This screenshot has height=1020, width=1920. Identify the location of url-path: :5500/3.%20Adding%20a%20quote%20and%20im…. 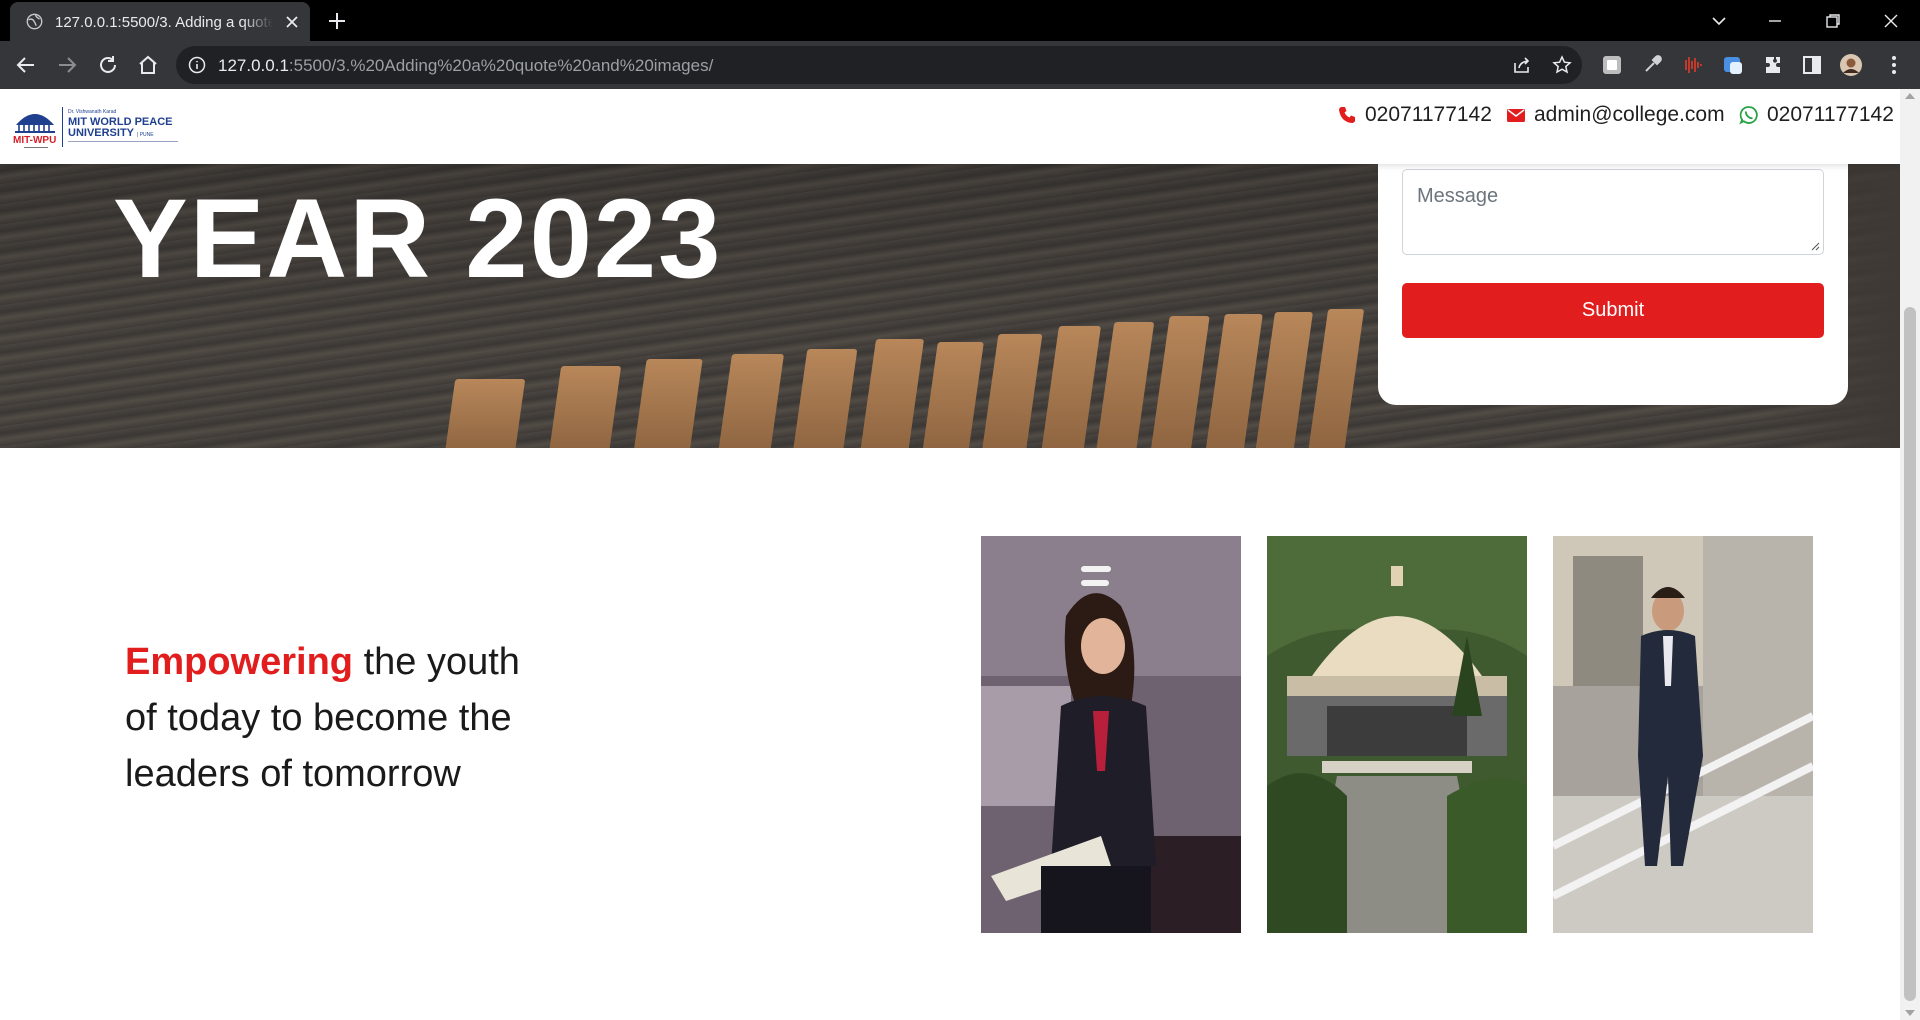
(501, 65).